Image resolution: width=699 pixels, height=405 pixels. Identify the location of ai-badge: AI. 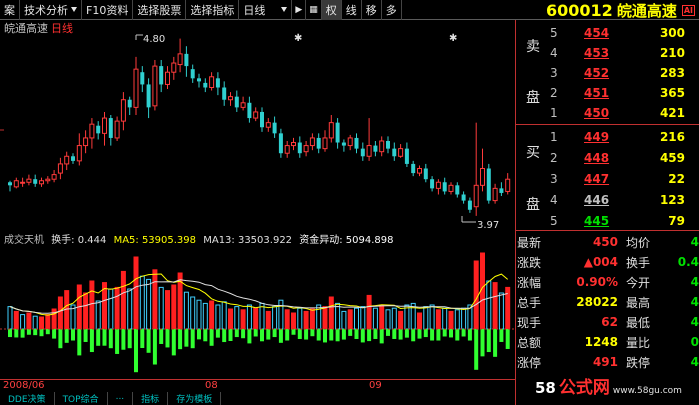
(688, 10).